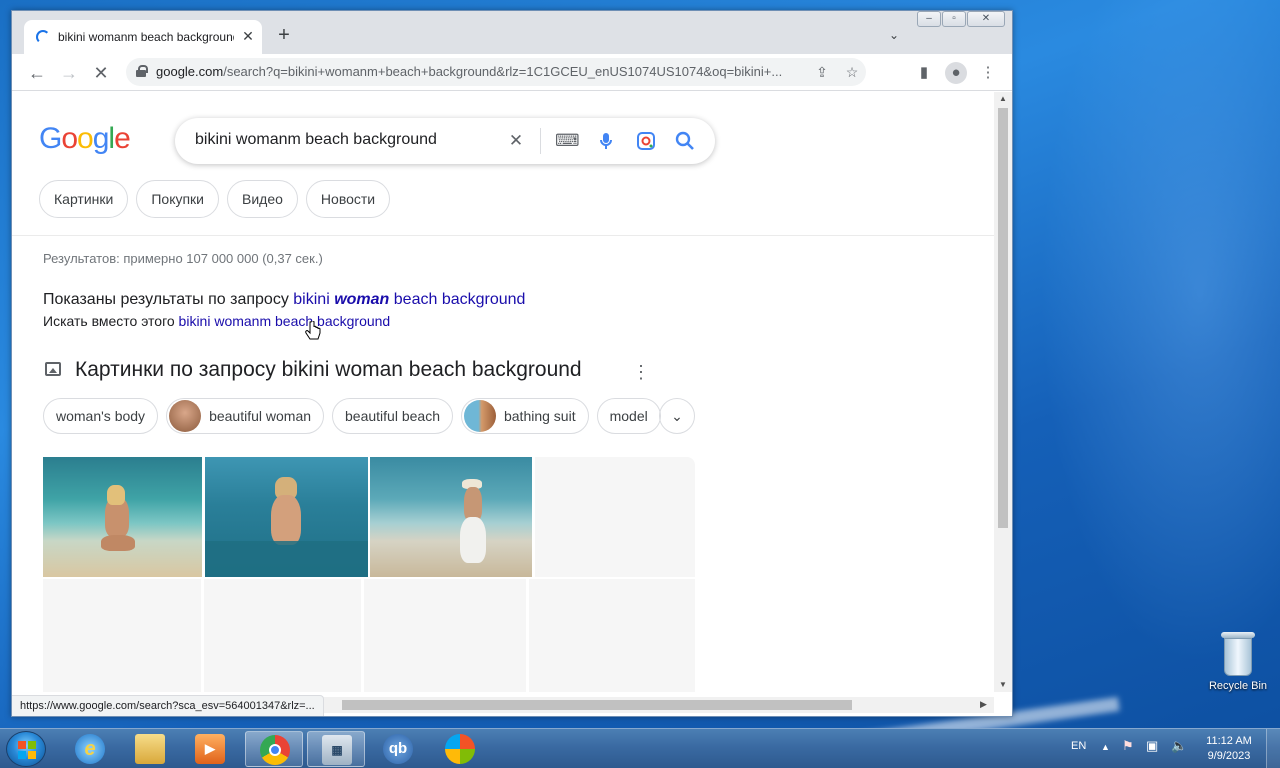 Image resolution: width=1280 pixels, height=768 pixels. Describe the element at coordinates (1152, 746) in the screenshot. I see `network-icon: ▣` at that location.